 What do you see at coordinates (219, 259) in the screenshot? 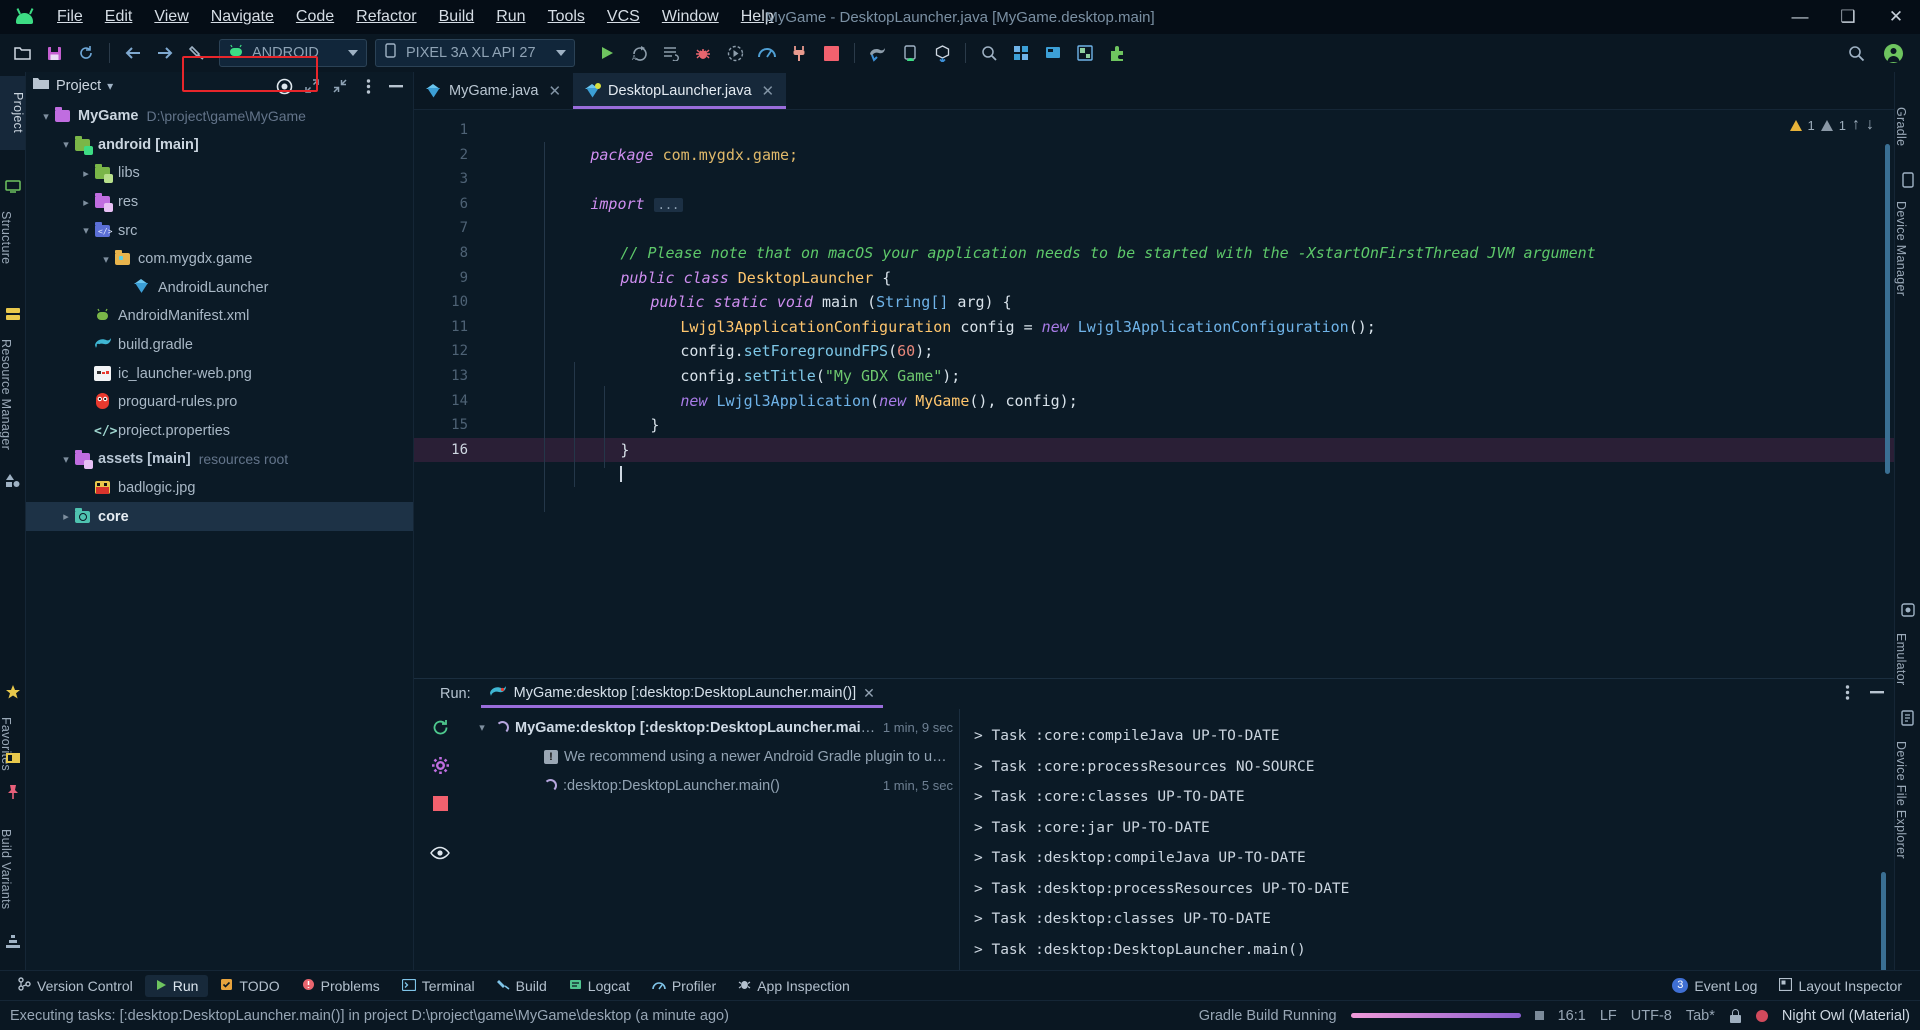
I see `tree-item-package: ▾ com.mygdx.game` at bounding box center [219, 259].